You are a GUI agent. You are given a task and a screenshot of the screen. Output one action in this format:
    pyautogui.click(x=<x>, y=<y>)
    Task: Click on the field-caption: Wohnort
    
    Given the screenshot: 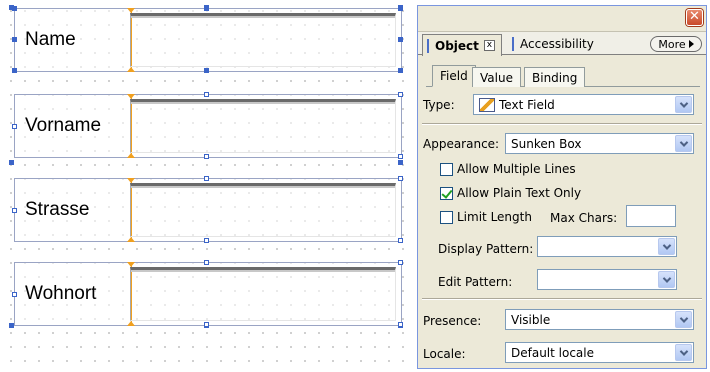 What is the action you would take?
    pyautogui.click(x=61, y=293)
    